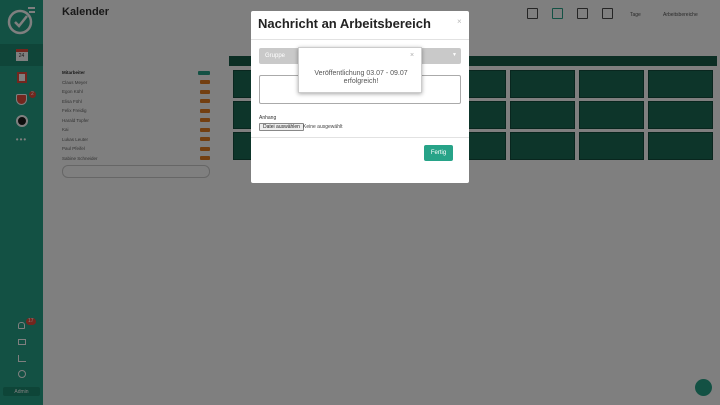  What do you see at coordinates (454, 55) in the screenshot?
I see `chevron-down-icon: ▼` at bounding box center [454, 55].